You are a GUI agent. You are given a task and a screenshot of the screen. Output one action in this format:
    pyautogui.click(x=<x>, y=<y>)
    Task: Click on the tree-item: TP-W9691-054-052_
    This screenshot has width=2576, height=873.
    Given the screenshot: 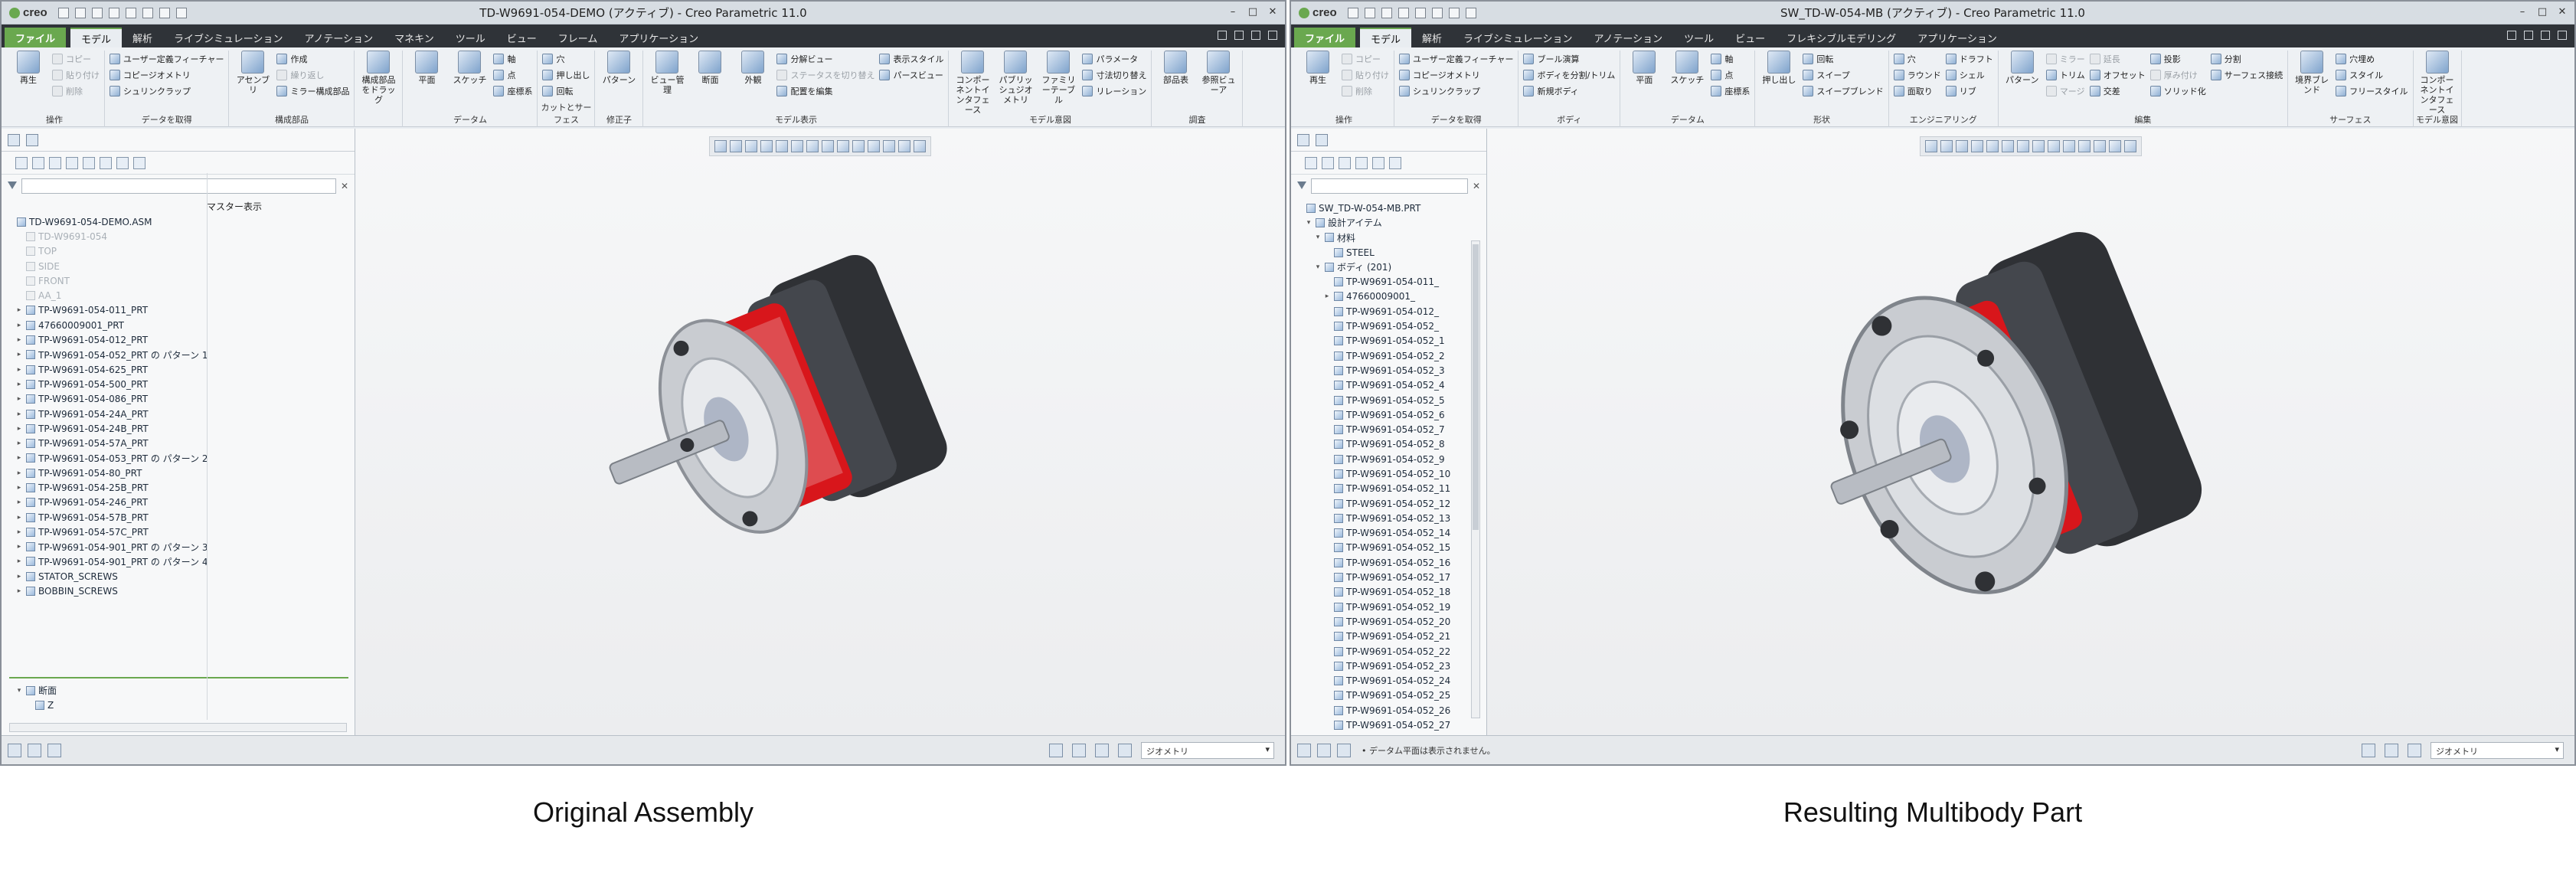 What is the action you would take?
    pyautogui.click(x=1388, y=326)
    